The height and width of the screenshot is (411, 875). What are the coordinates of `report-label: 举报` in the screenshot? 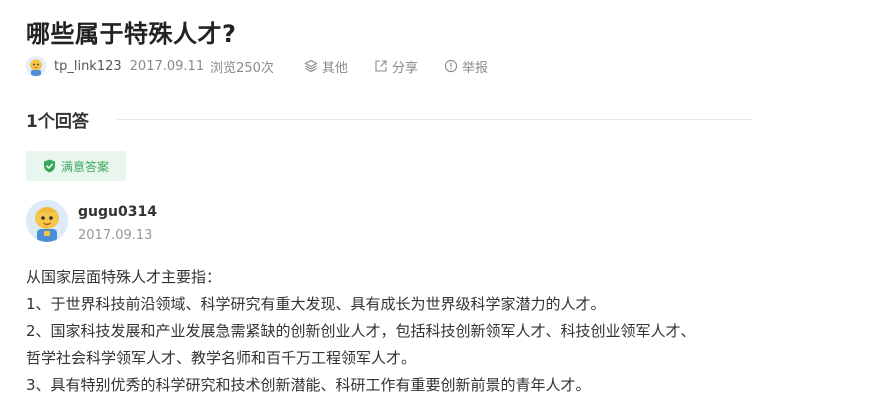 It's located at (474, 68).